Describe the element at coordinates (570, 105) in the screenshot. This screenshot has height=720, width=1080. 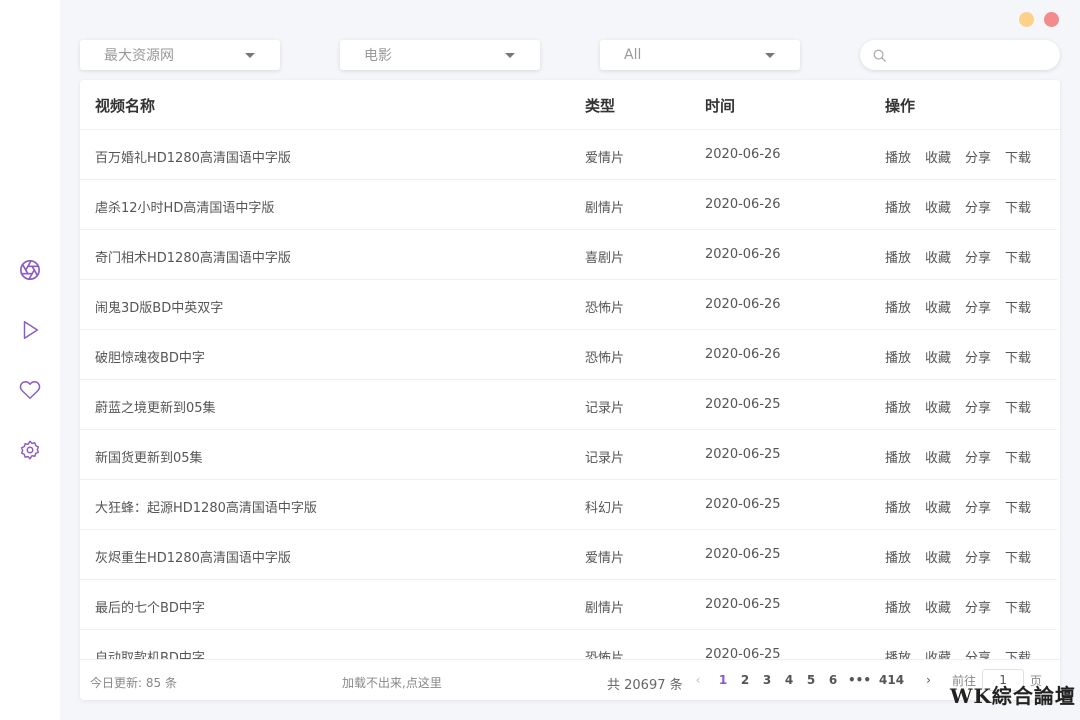
I see `table-header: 视频名称 类型 时间 操作` at that location.